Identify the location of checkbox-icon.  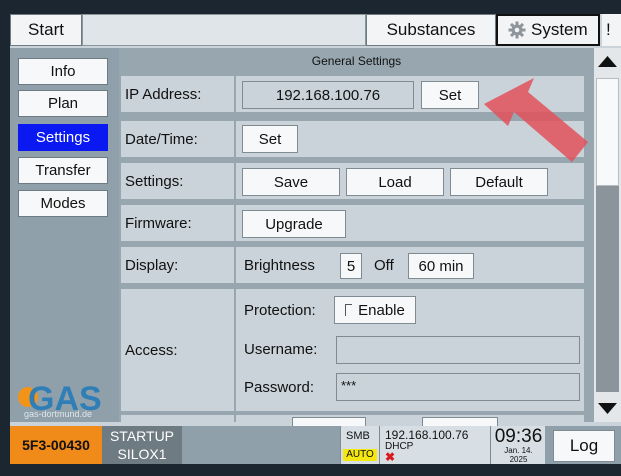
(349, 310).